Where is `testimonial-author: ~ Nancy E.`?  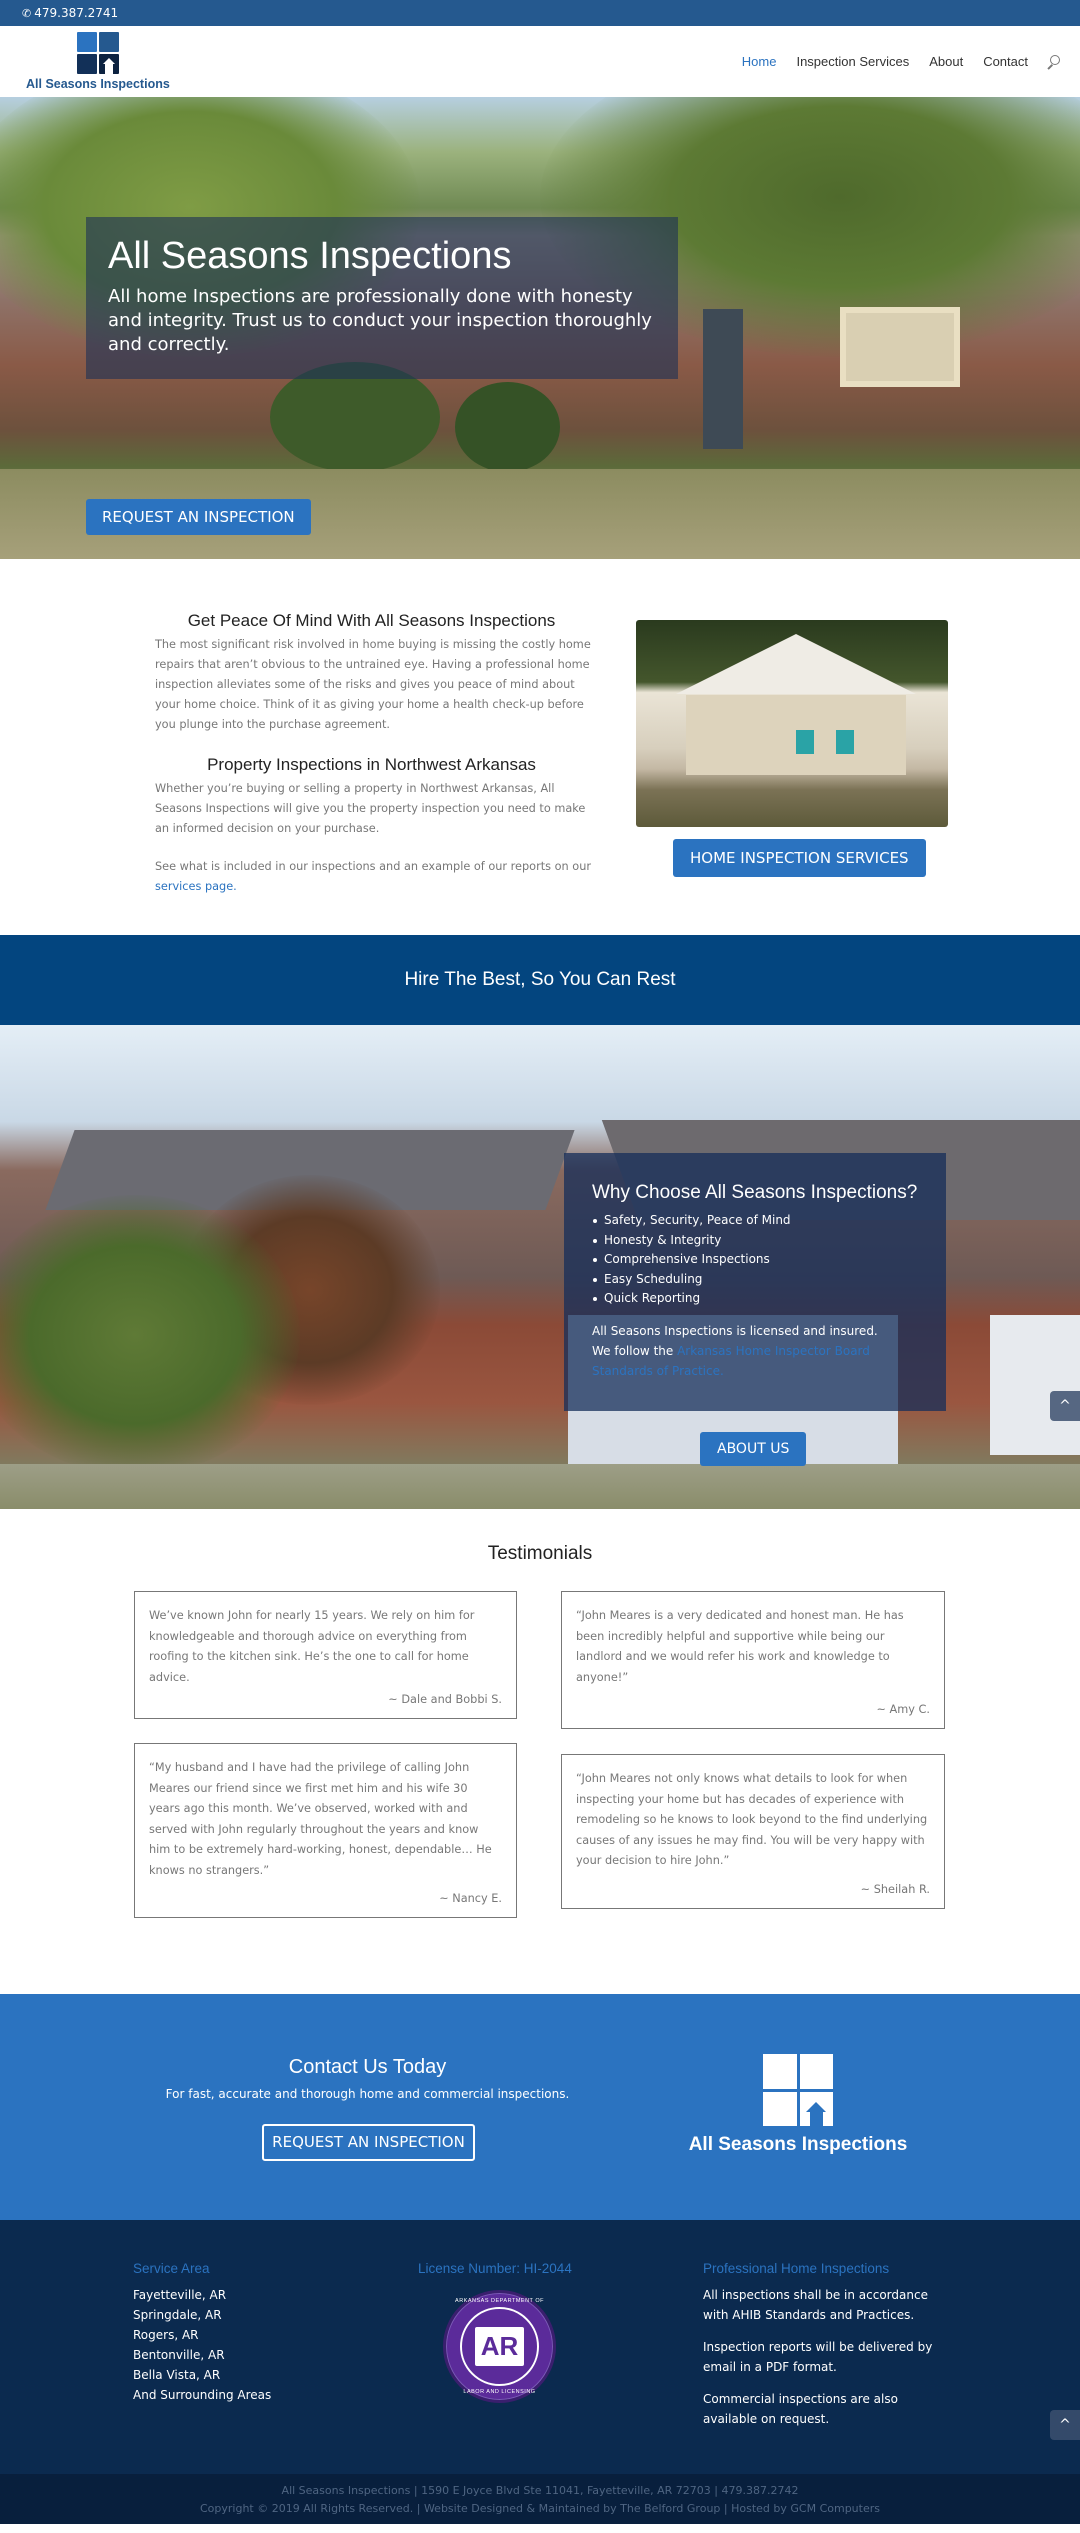
testimonial-author: ~ Nancy E. is located at coordinates (470, 1898).